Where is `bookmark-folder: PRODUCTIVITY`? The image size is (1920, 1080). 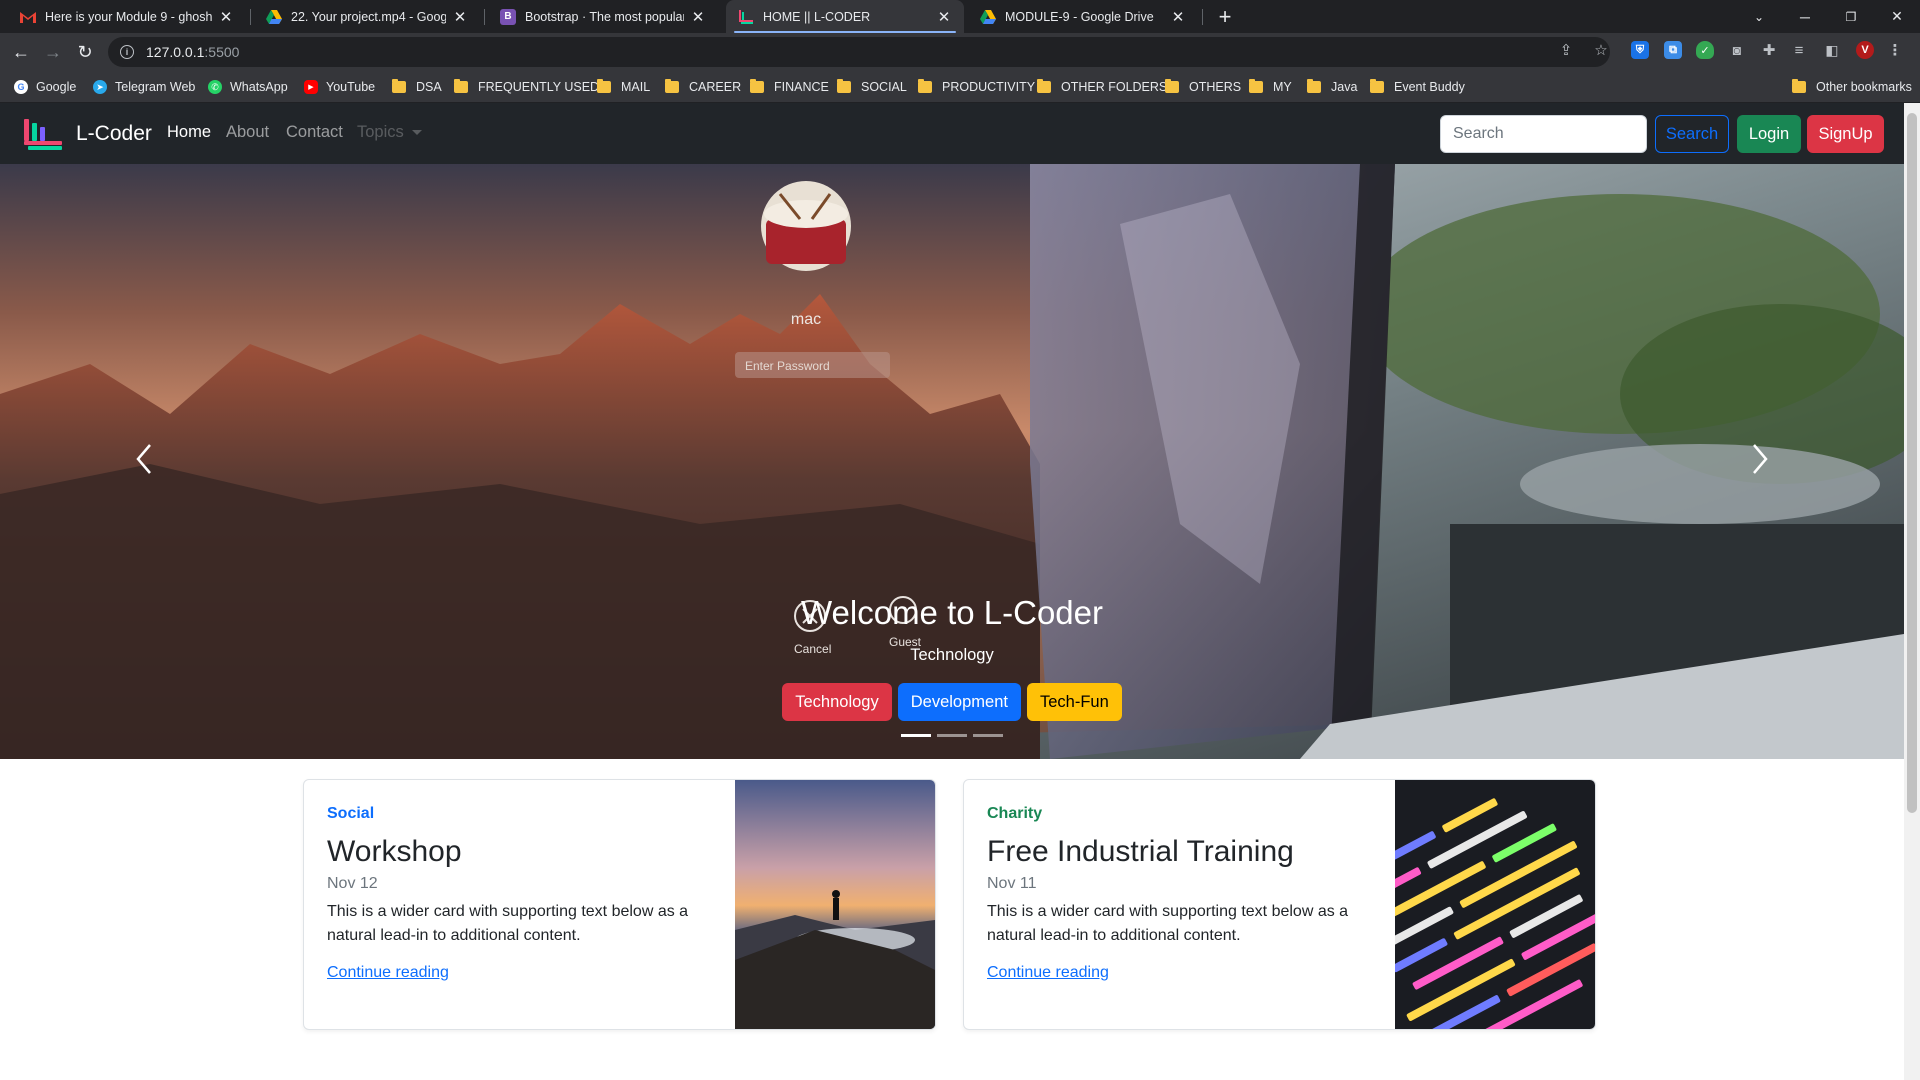 bookmark-folder: PRODUCTIVITY is located at coordinates (976, 87).